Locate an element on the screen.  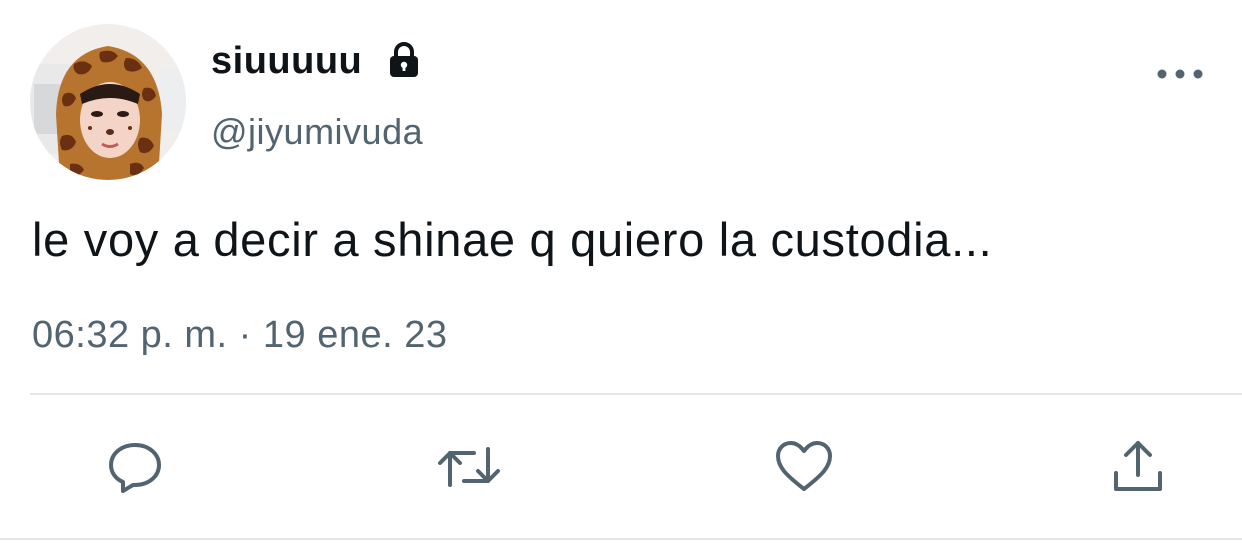
reply-icon is located at coordinates (135, 468).